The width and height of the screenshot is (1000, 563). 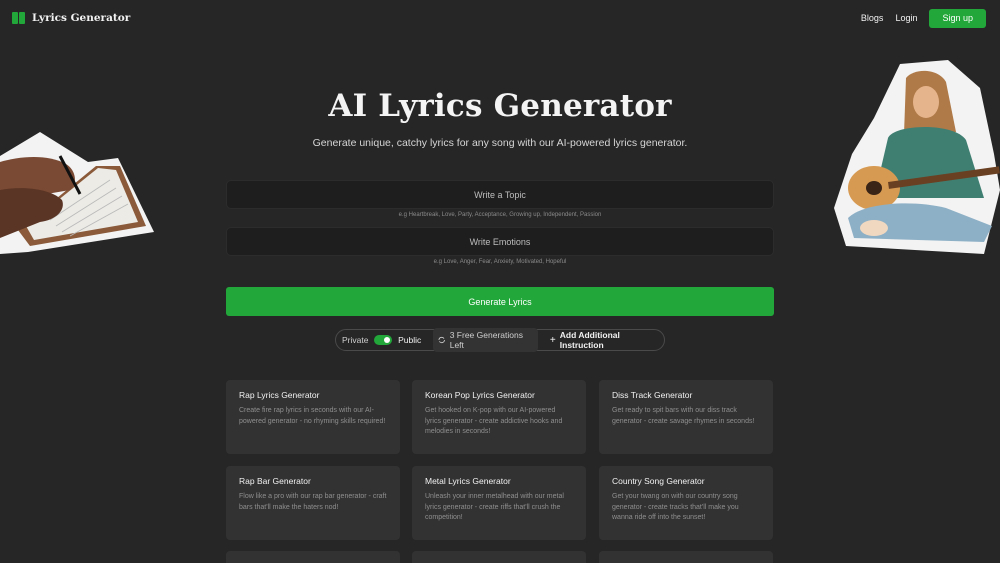 I want to click on page-title: AI Lyrics Generator, so click(x=500, y=106).